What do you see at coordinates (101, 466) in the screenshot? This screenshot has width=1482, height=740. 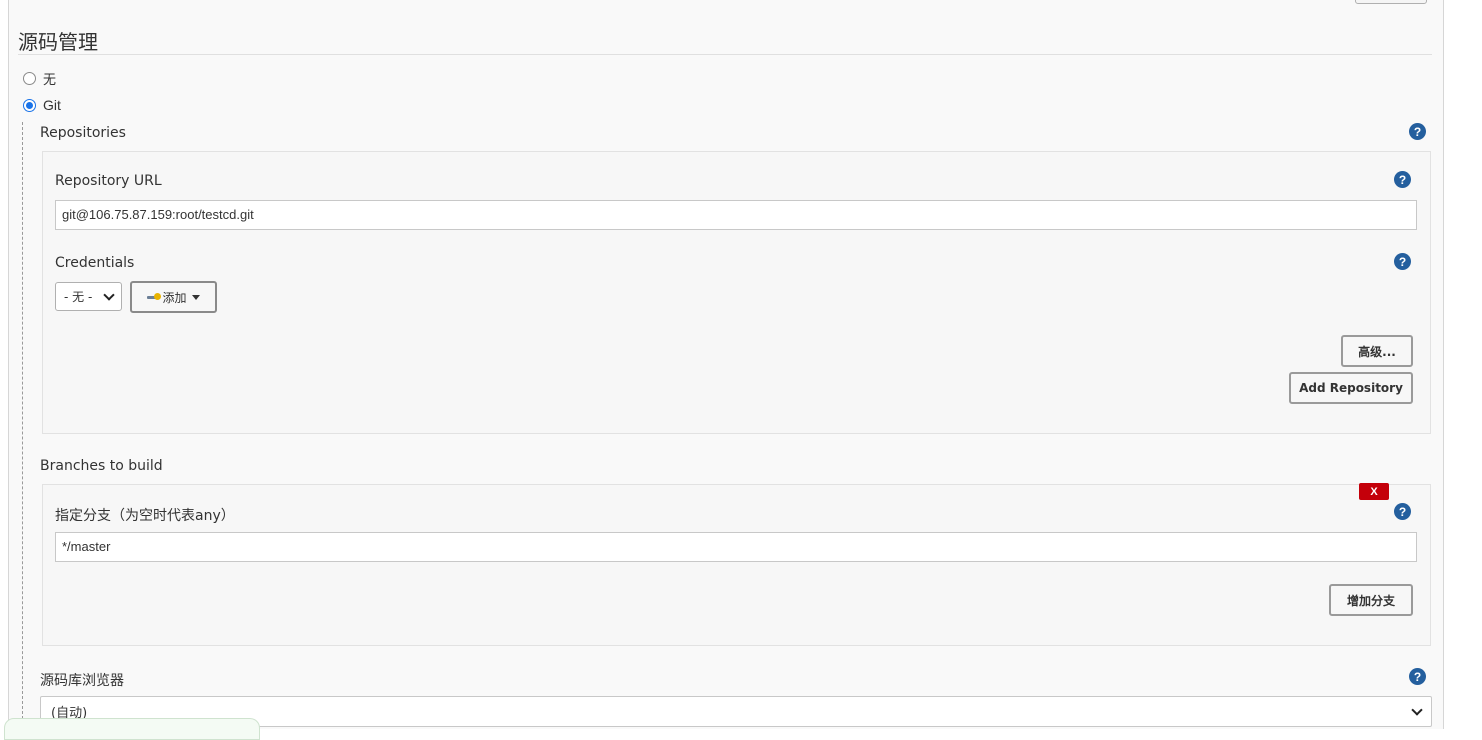 I see `branches-label: Branches to build` at bounding box center [101, 466].